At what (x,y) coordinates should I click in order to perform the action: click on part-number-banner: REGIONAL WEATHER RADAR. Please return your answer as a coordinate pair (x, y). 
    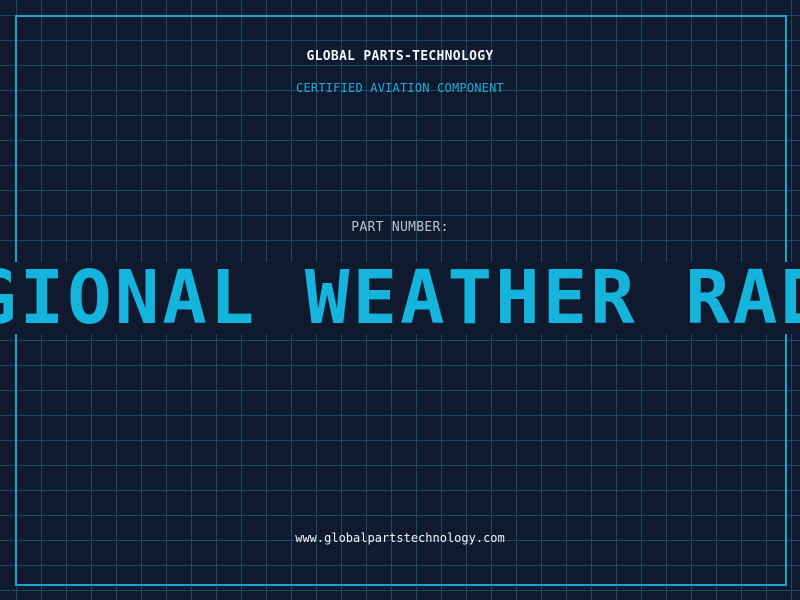
    Looking at the image, I should click on (400, 298).